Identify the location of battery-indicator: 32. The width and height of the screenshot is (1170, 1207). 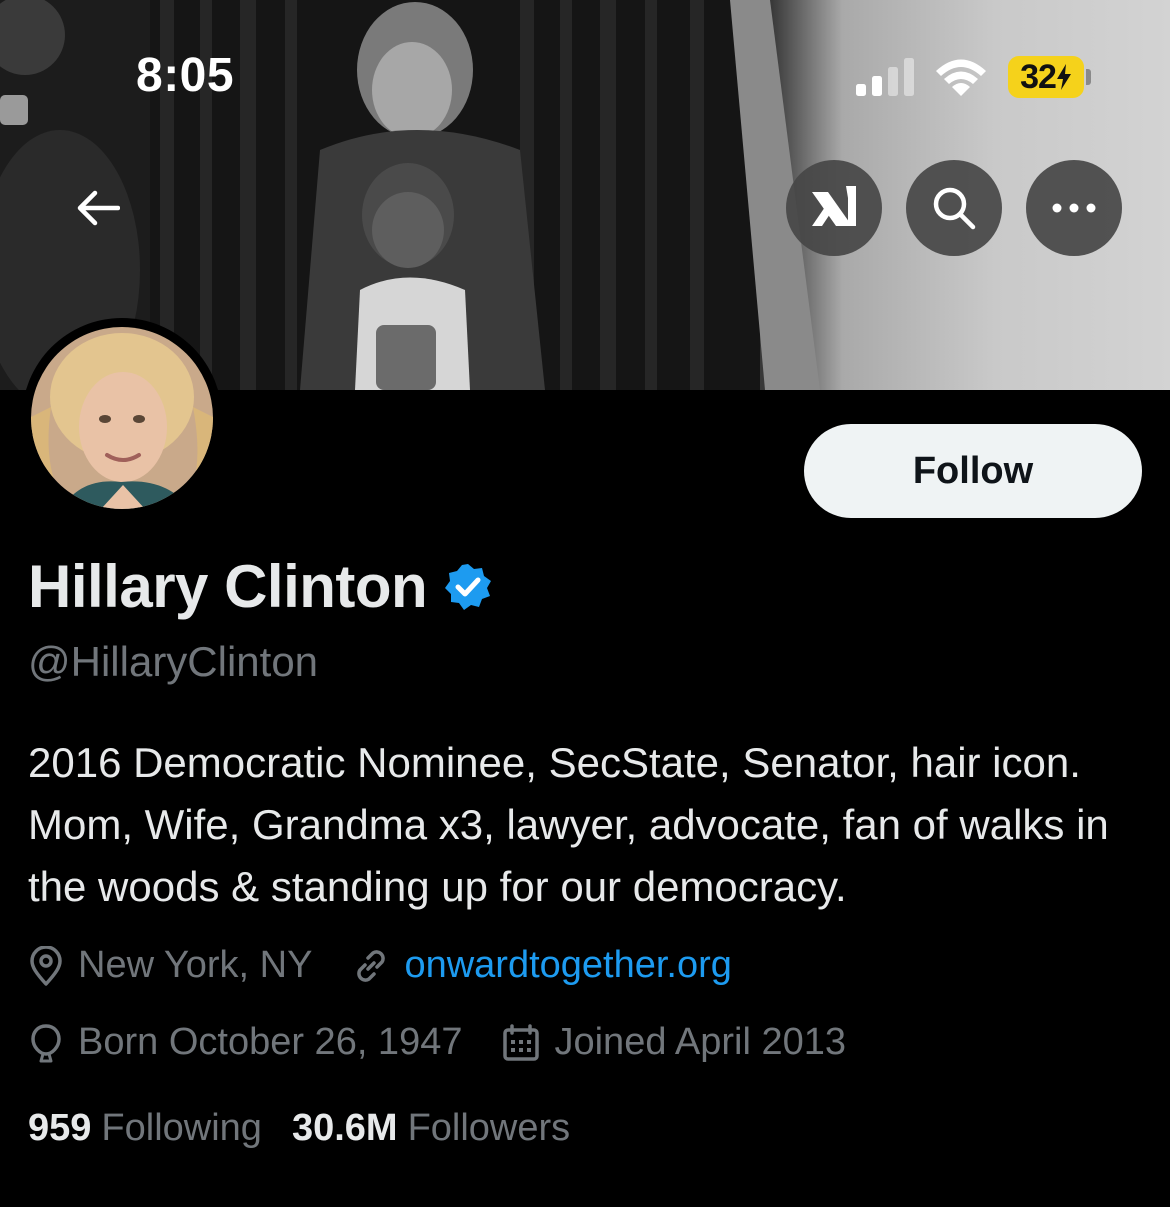
(1046, 77).